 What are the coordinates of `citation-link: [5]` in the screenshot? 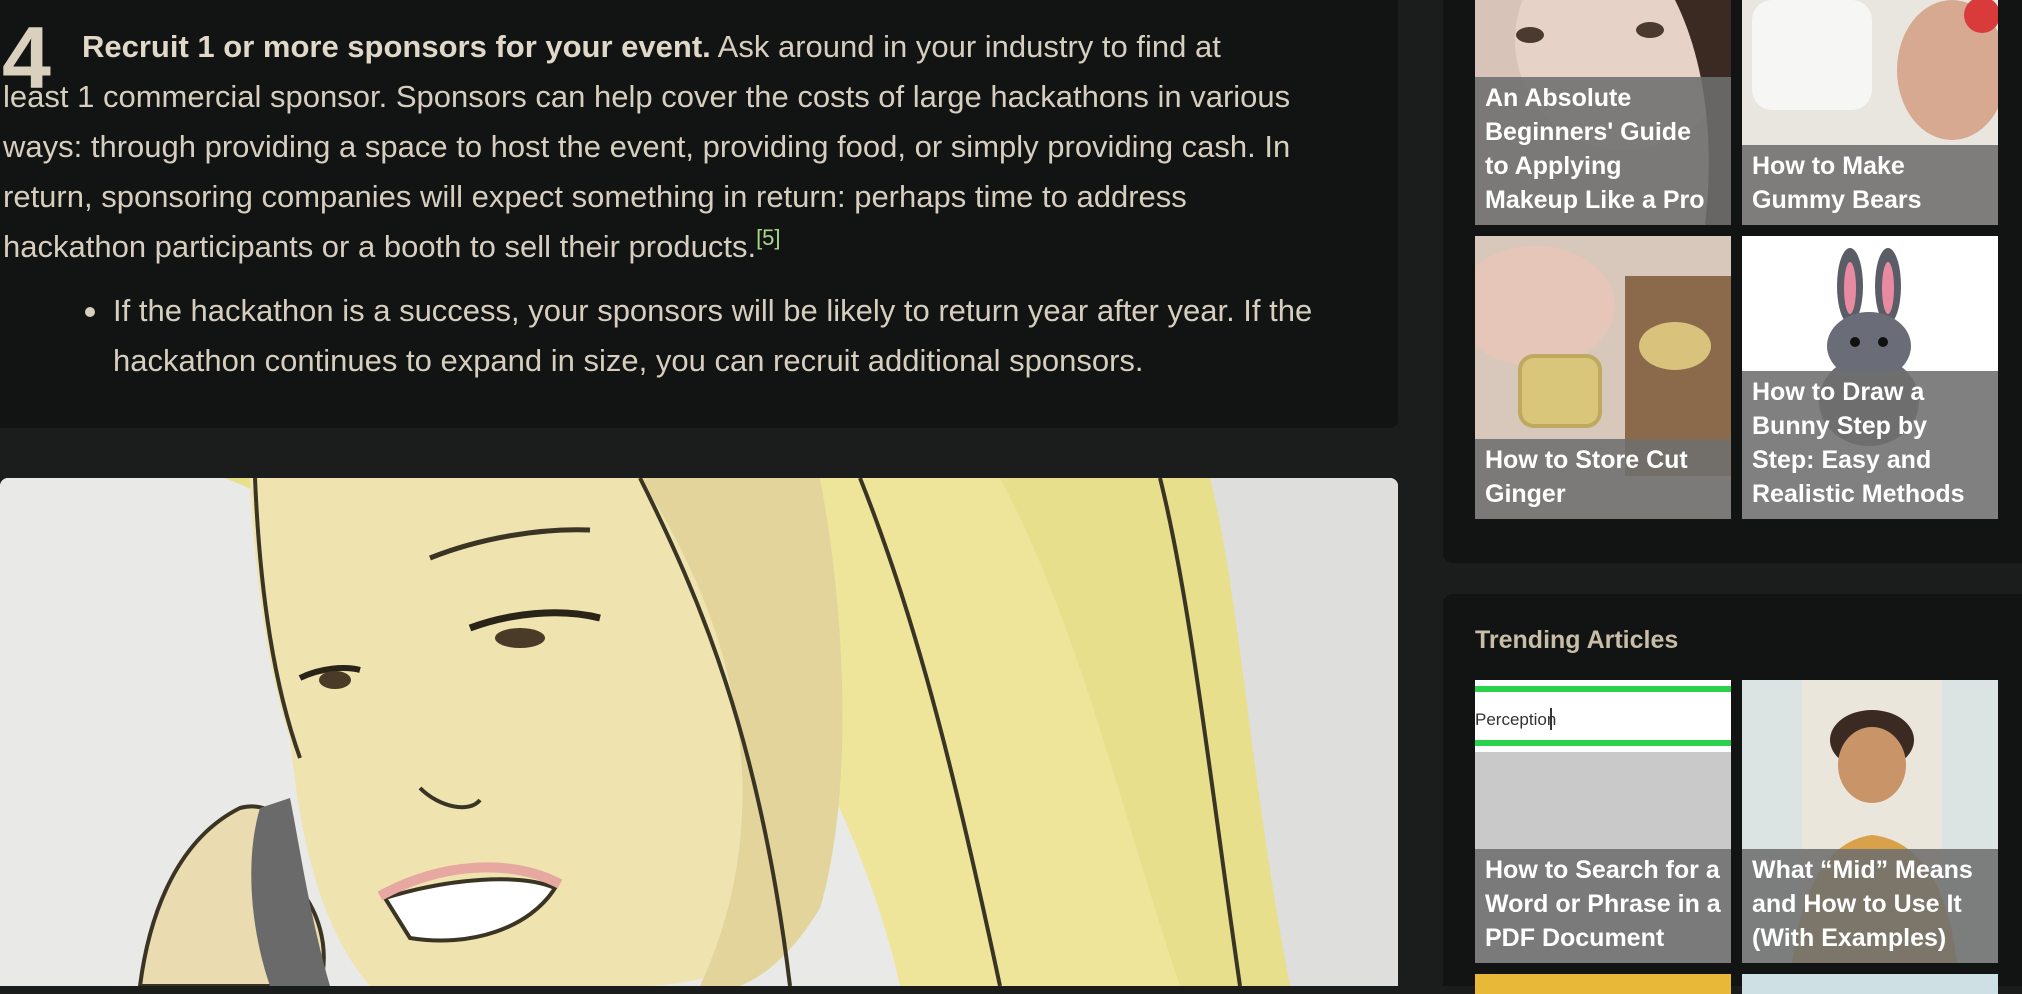 It's located at (768, 237).